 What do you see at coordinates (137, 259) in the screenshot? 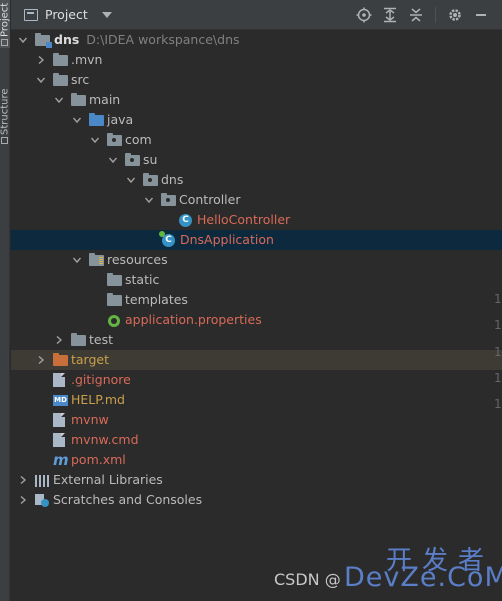
I see `tree-node-label: resources` at bounding box center [137, 259].